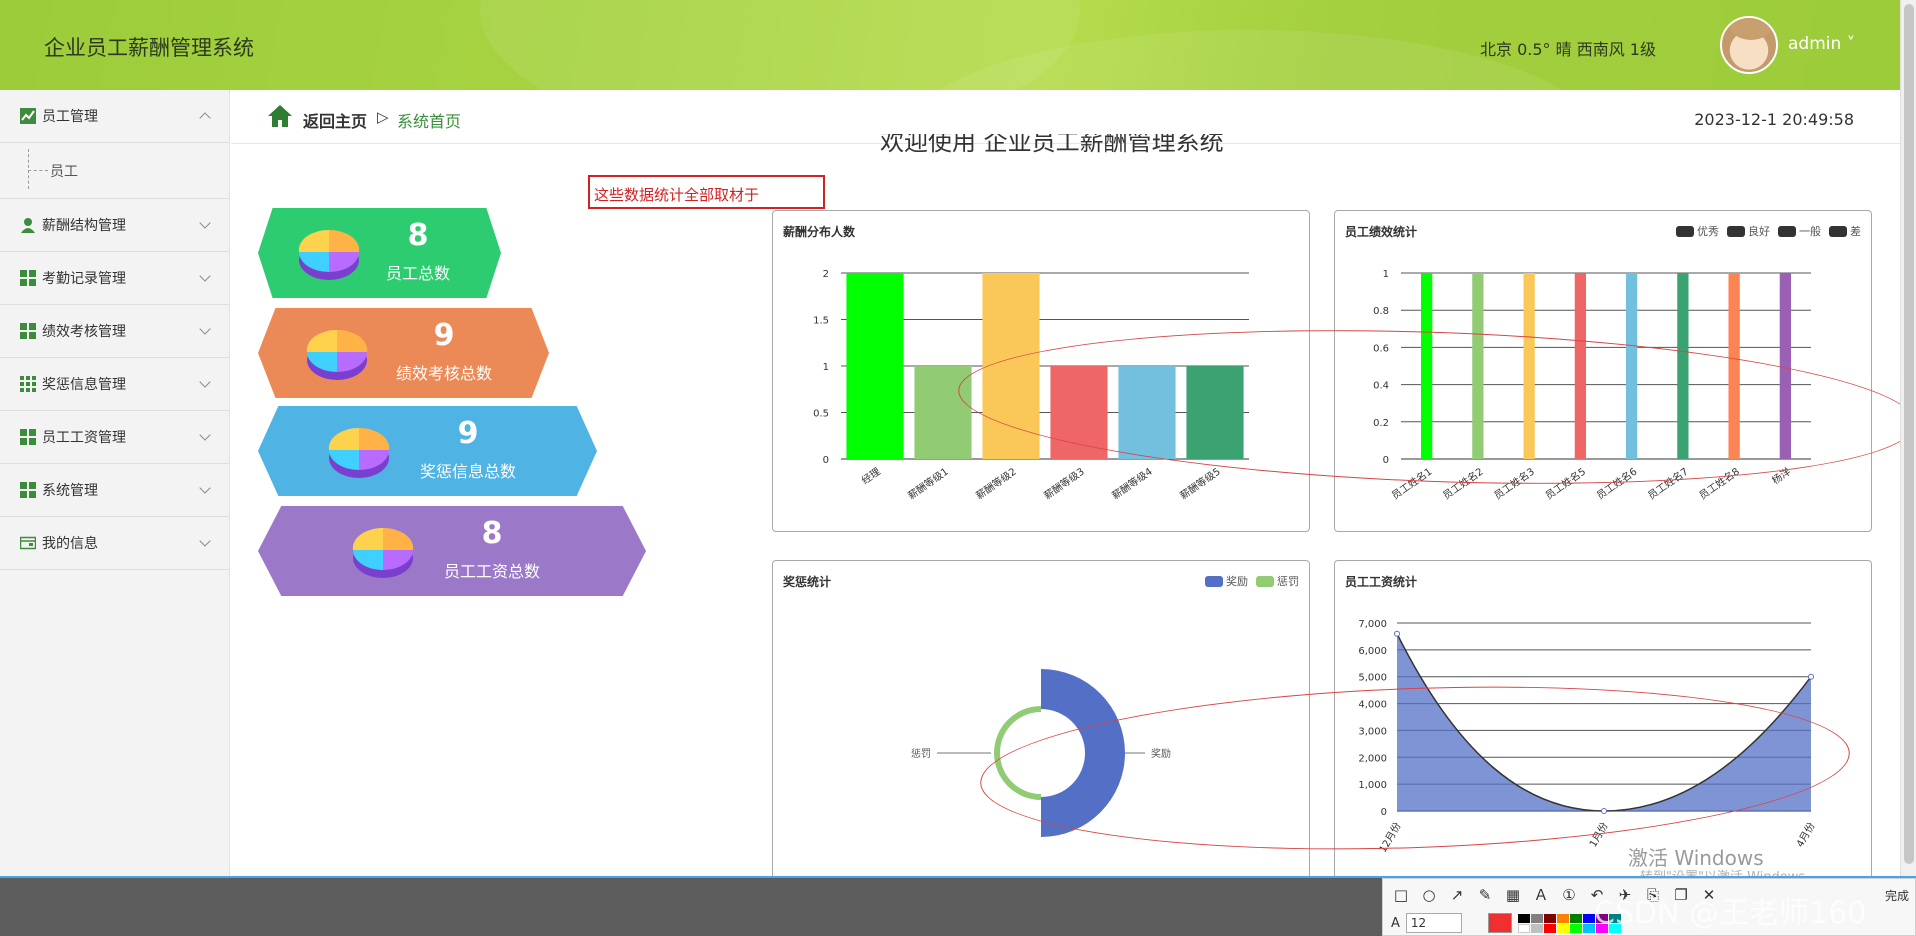 This screenshot has width=1916, height=936. Describe the element at coordinates (114, 171) in the screenshot. I see `sidebar-subitem-employee: 员工` at that location.